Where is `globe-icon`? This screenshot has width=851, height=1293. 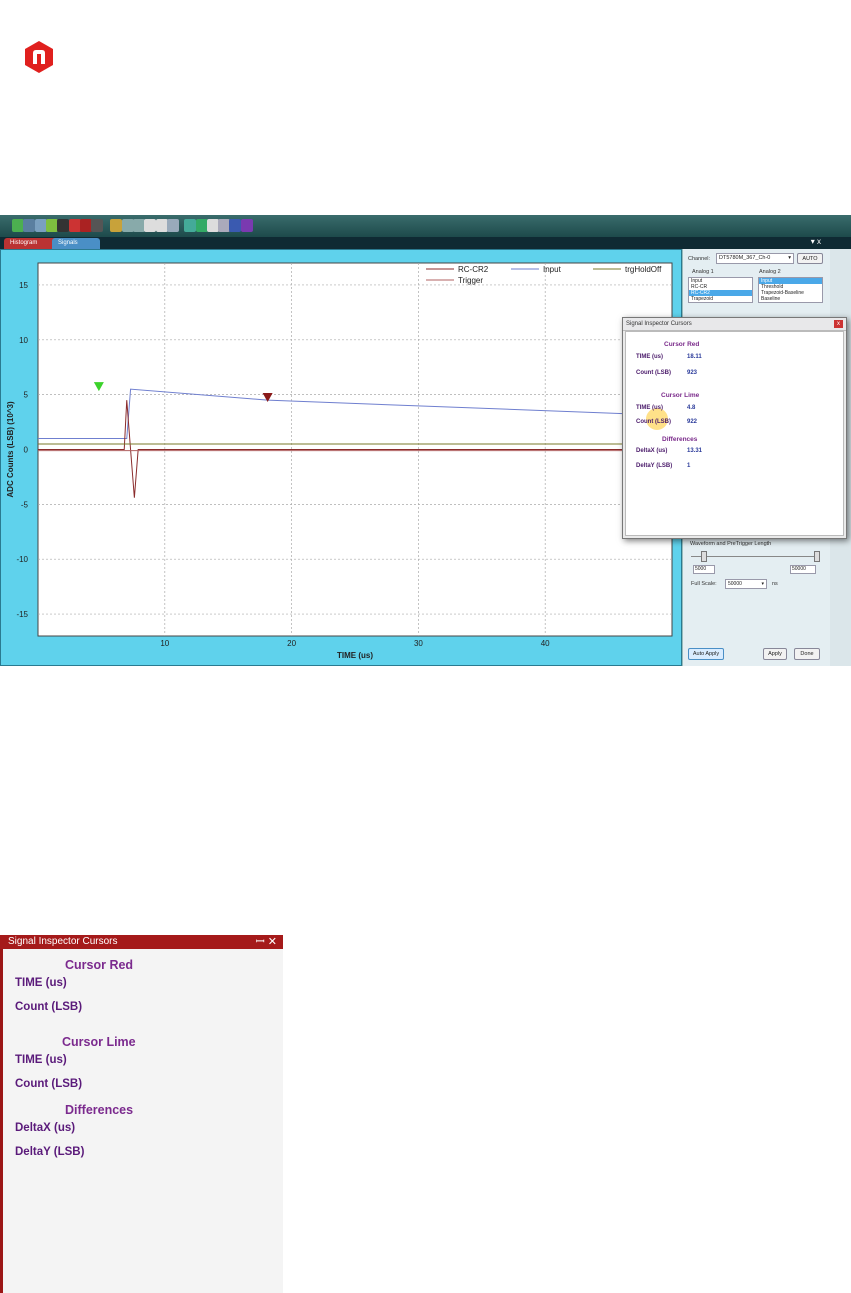
globe-icon is located at coordinates (190, 225).